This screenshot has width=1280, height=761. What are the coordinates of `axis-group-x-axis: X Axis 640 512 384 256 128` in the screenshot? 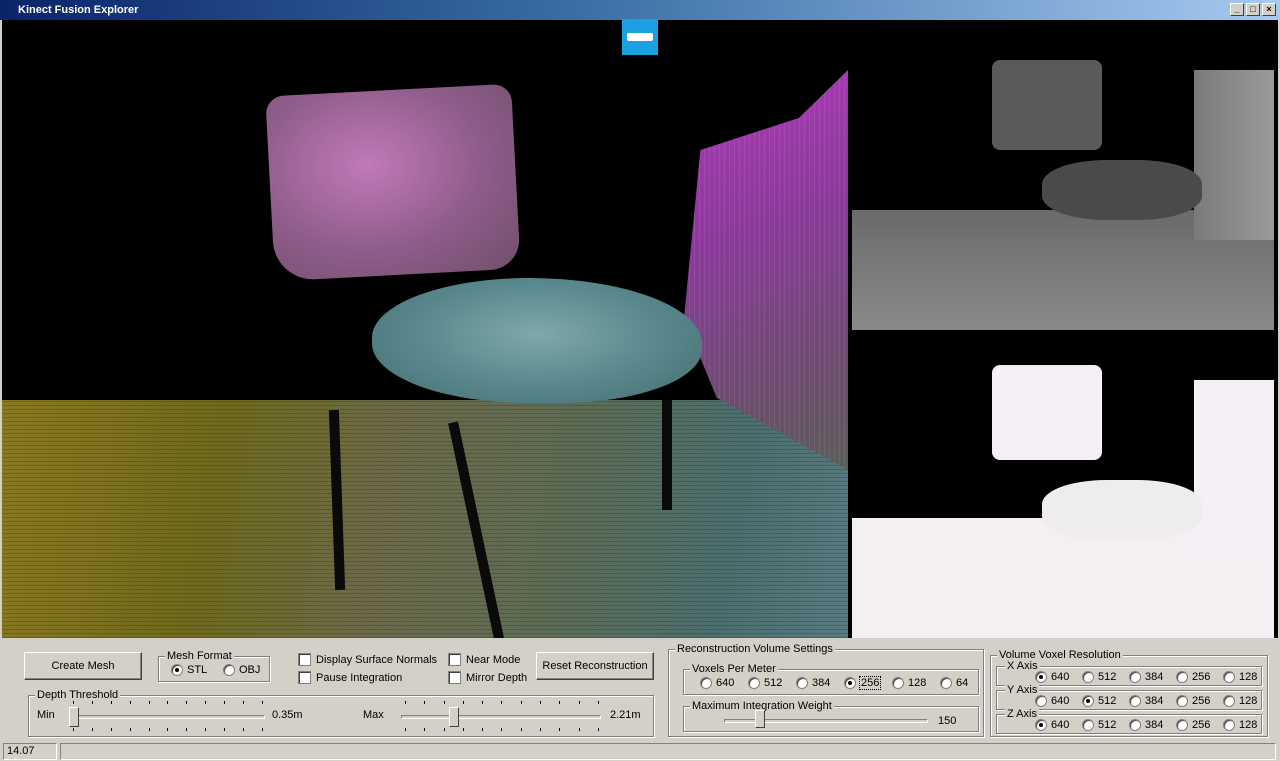 It's located at (1129, 673).